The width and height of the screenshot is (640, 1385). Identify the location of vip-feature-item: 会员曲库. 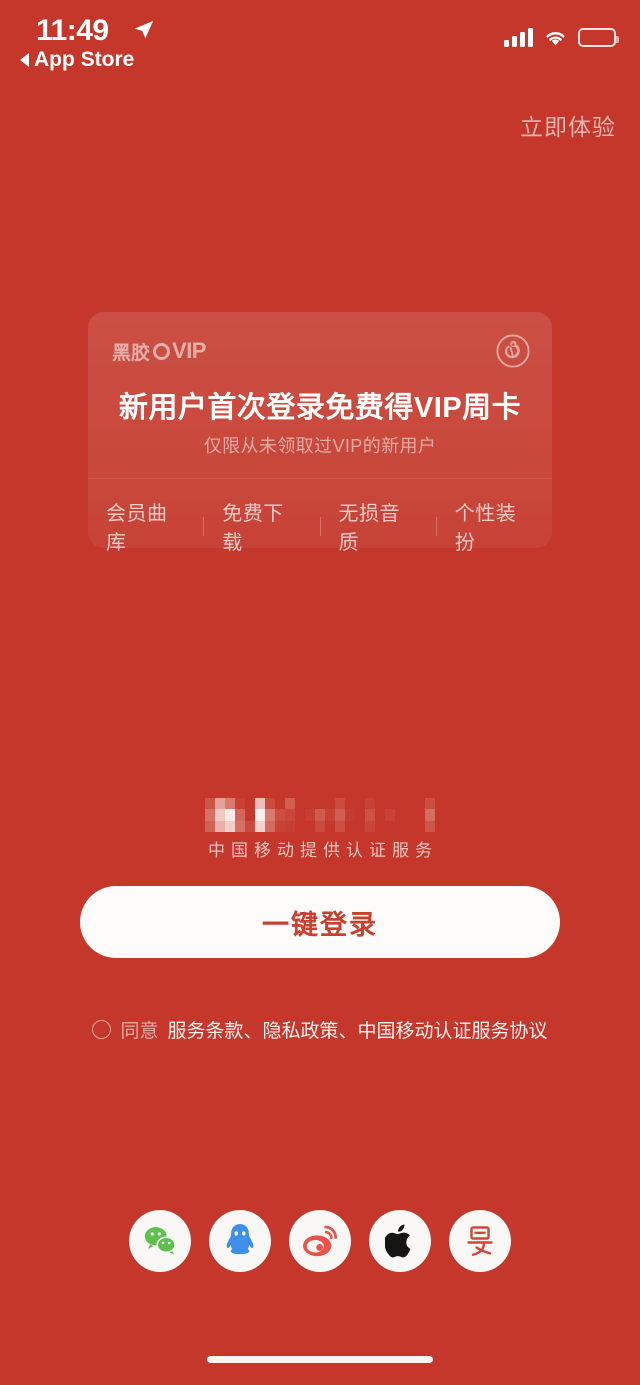
(136, 528).